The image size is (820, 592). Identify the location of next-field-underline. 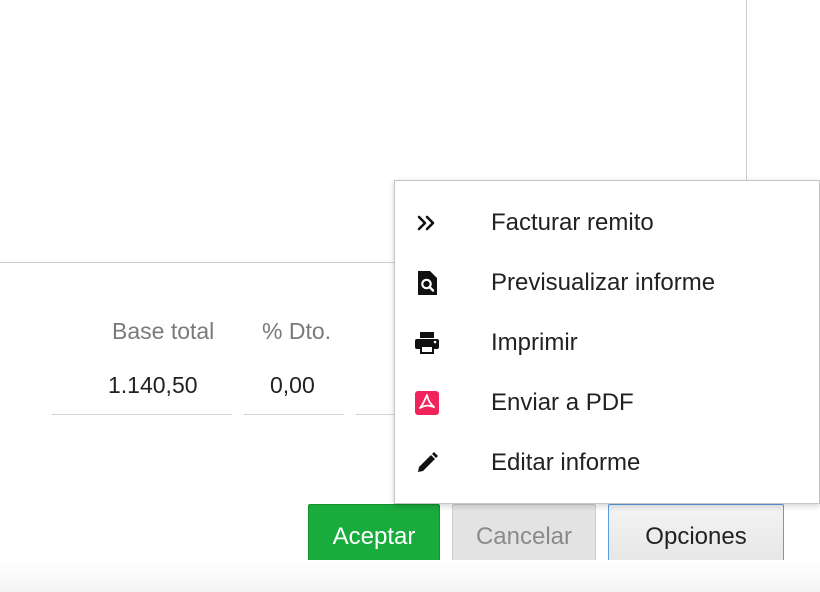
(375, 414).